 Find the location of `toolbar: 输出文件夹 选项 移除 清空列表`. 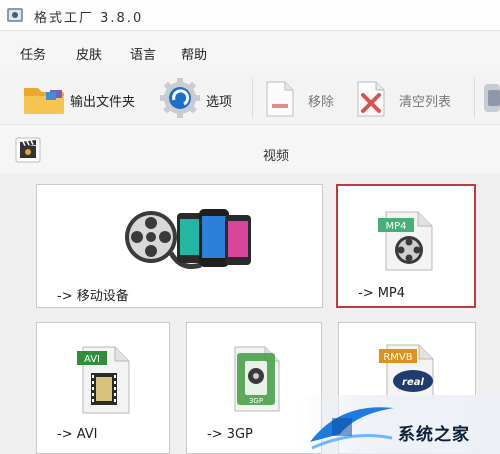

toolbar: 输出文件夹 选项 移除 清空列表 is located at coordinates (250, 98).